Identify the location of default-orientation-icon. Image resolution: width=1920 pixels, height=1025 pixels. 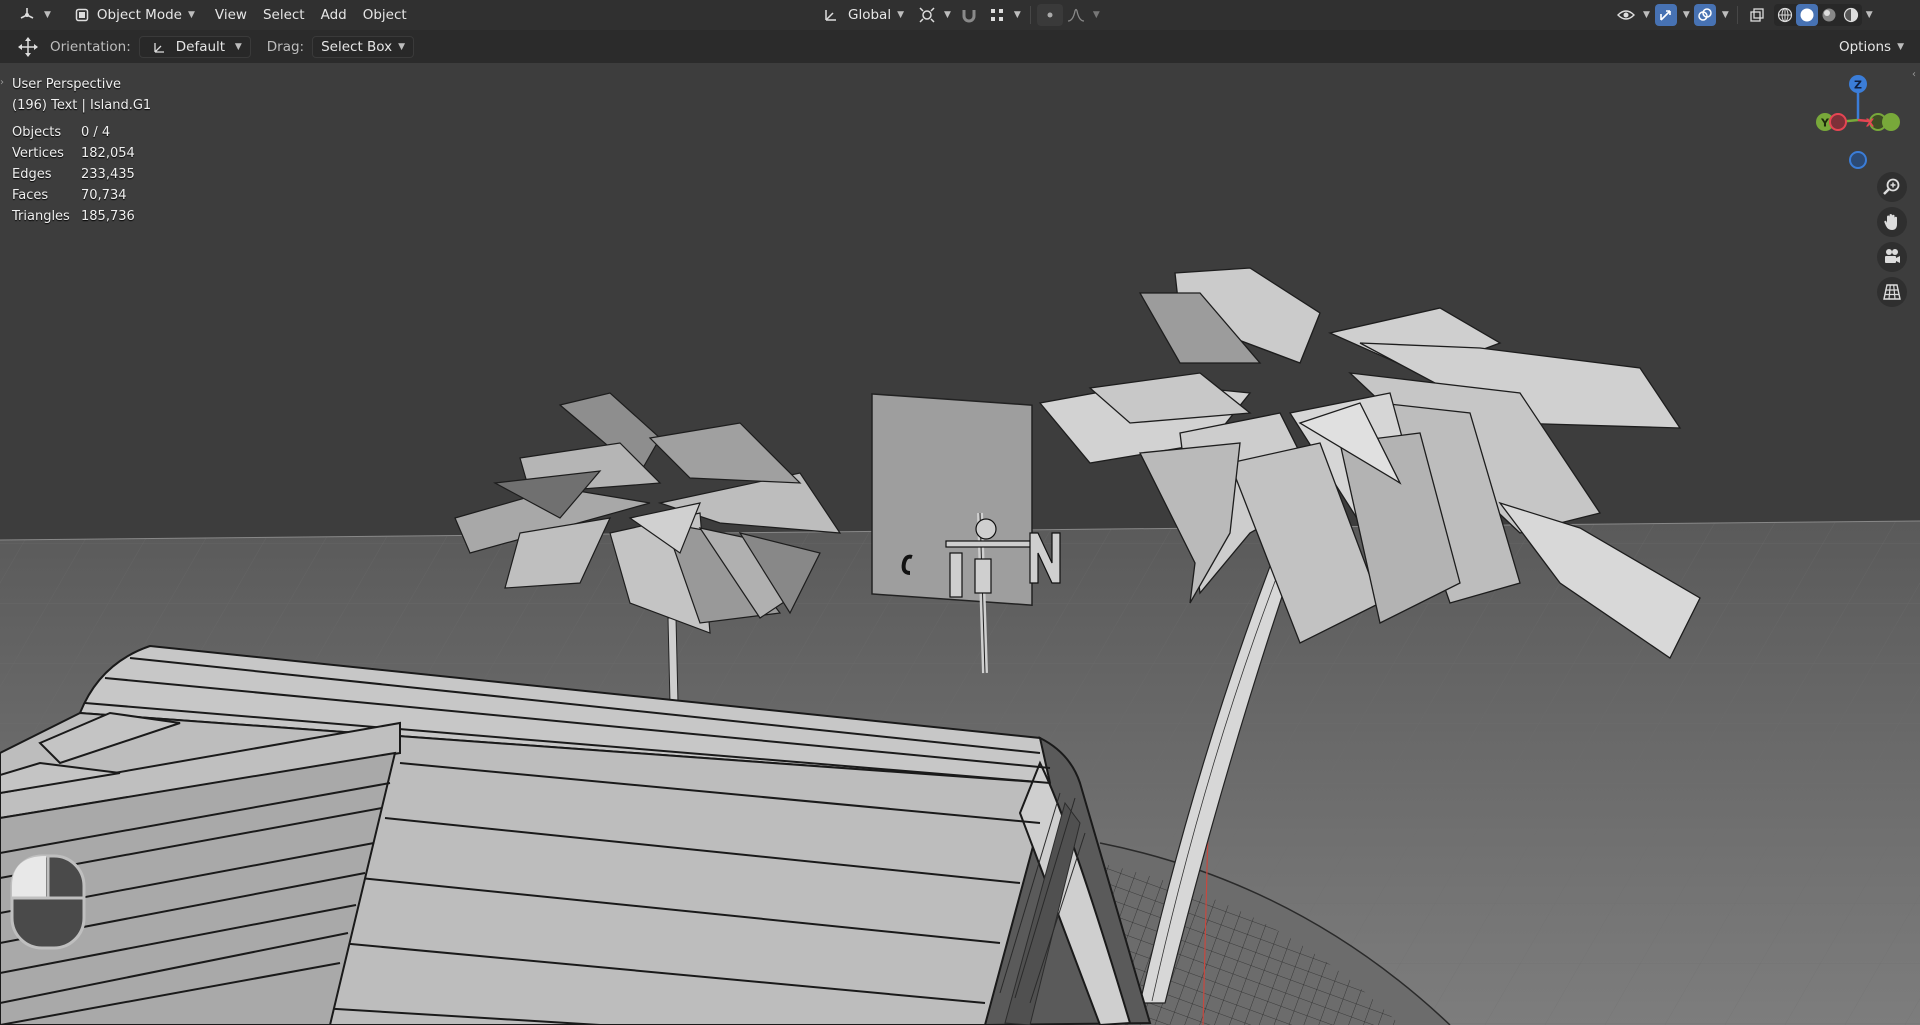
(159, 47).